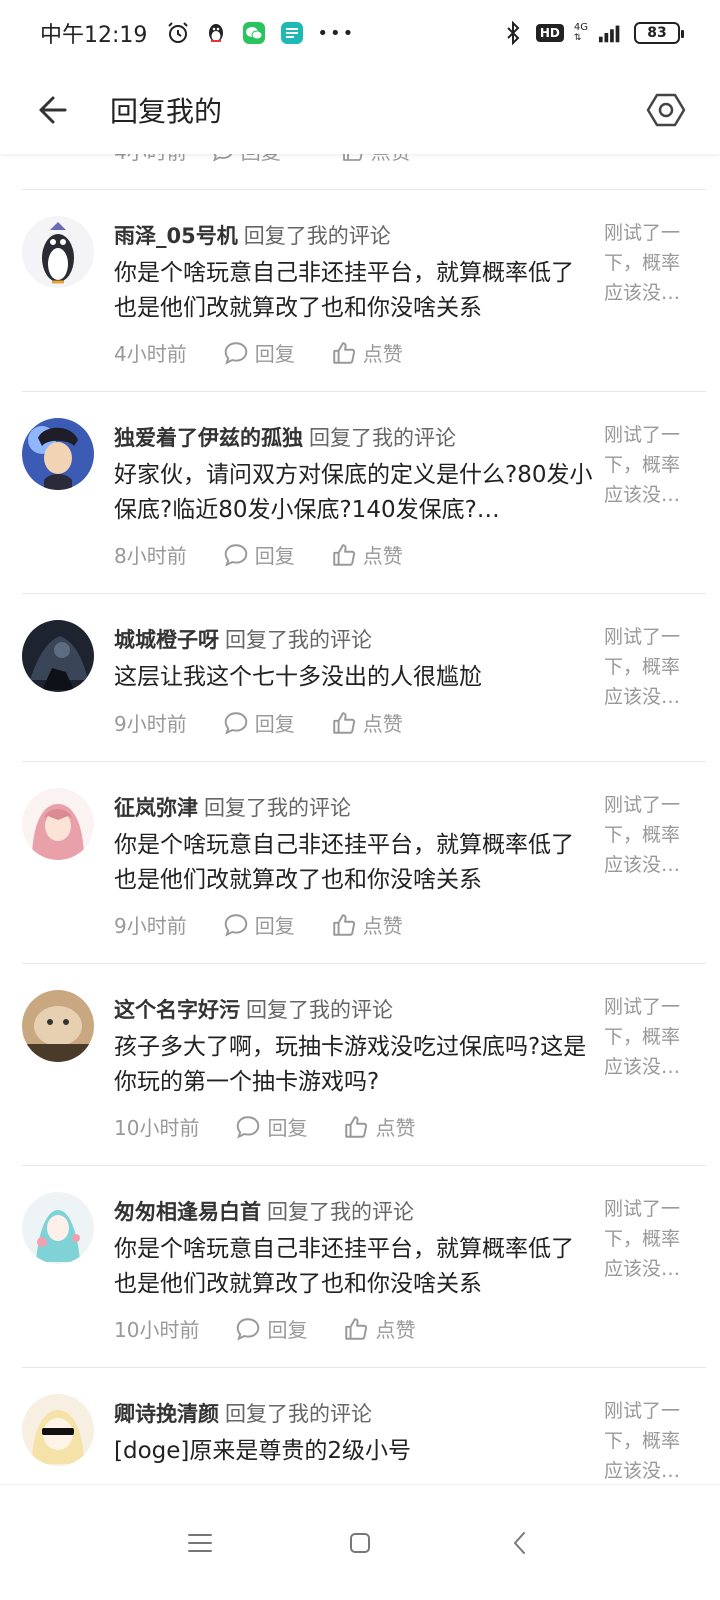 Image resolution: width=720 pixels, height=1600 pixels. I want to click on more-notifications-indicator: •••, so click(336, 33).